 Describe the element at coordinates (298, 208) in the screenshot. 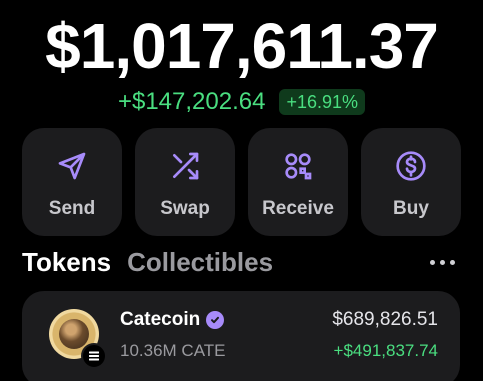

I see `receive-label: Receive` at that location.